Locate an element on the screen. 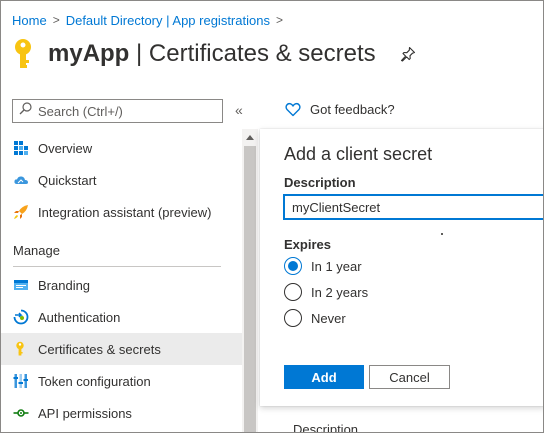  sidebar-item-token-configuration: Token configuration is located at coordinates (121, 381).